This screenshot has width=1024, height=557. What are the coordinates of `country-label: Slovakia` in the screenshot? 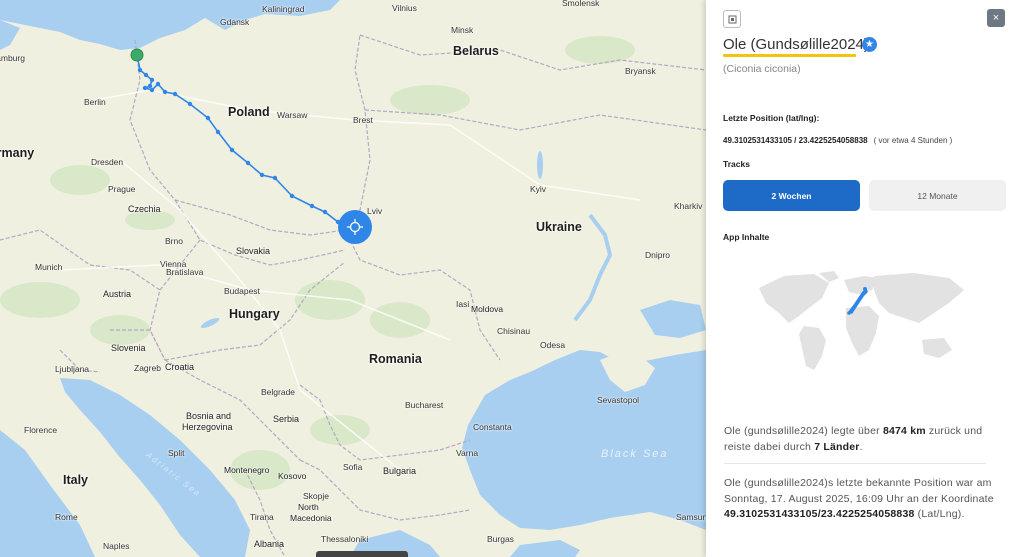 It's located at (253, 251).